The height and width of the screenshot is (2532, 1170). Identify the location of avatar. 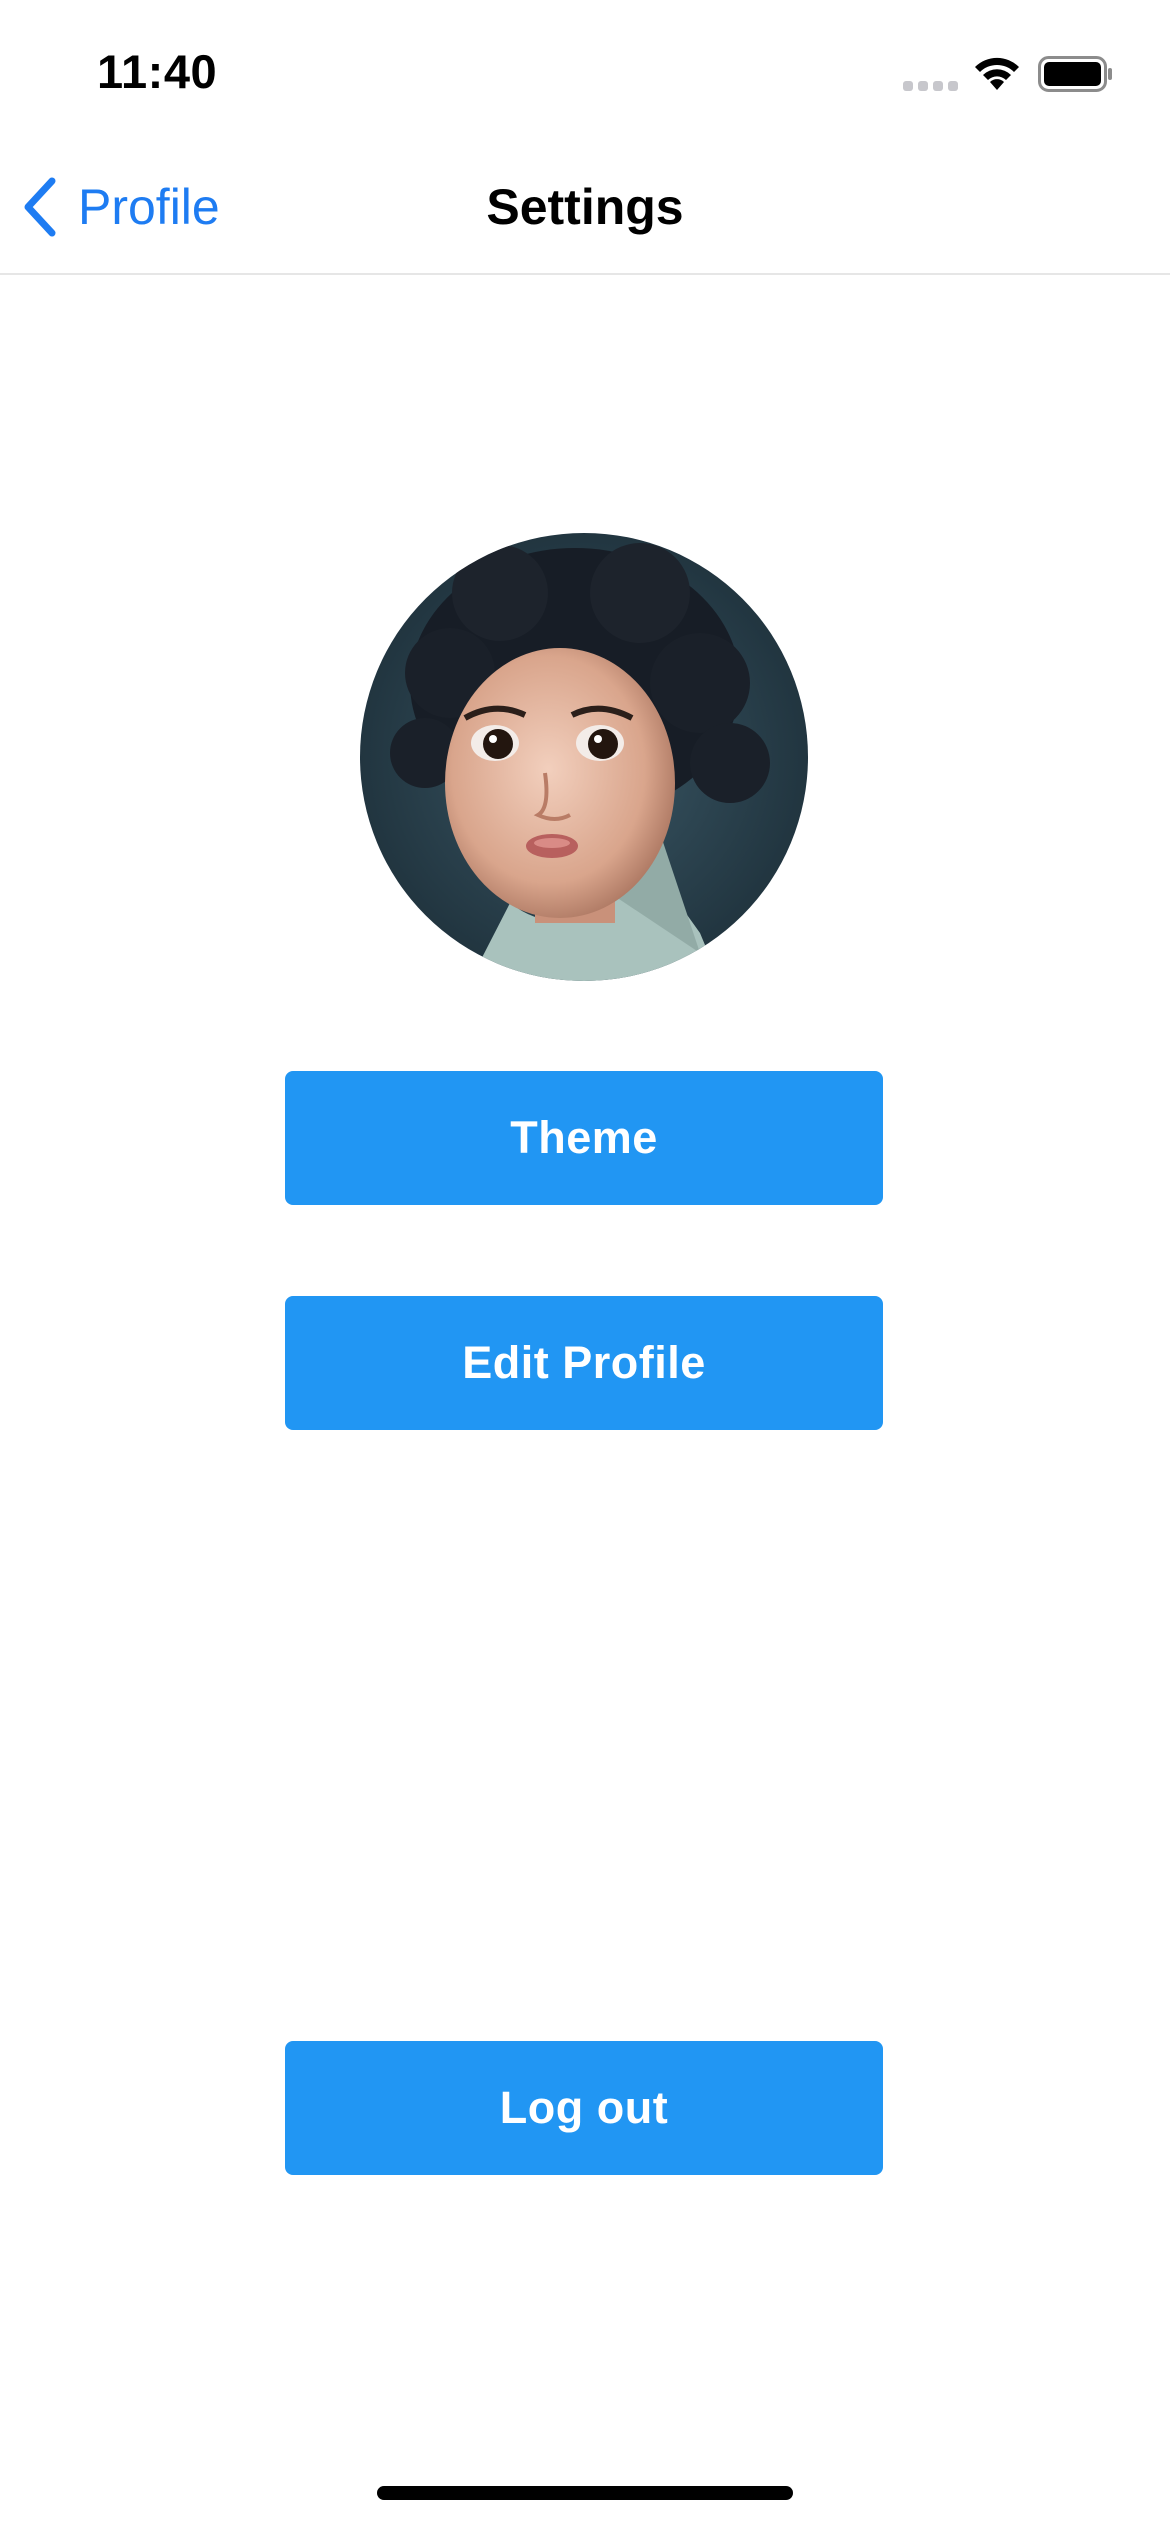
(584, 757).